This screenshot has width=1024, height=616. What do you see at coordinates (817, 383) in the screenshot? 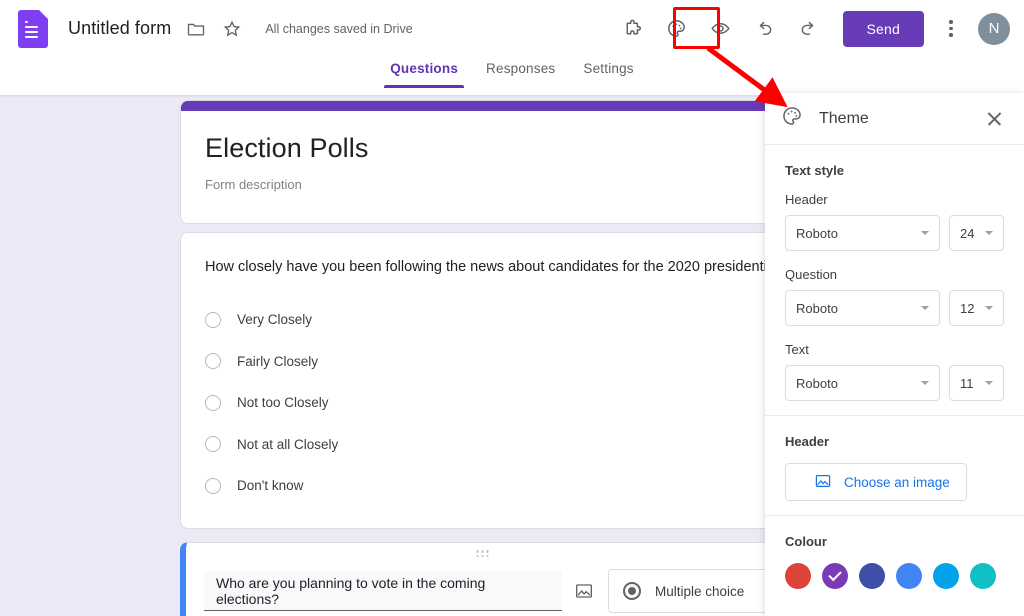
I see `text-font-value: Roboto` at bounding box center [817, 383].